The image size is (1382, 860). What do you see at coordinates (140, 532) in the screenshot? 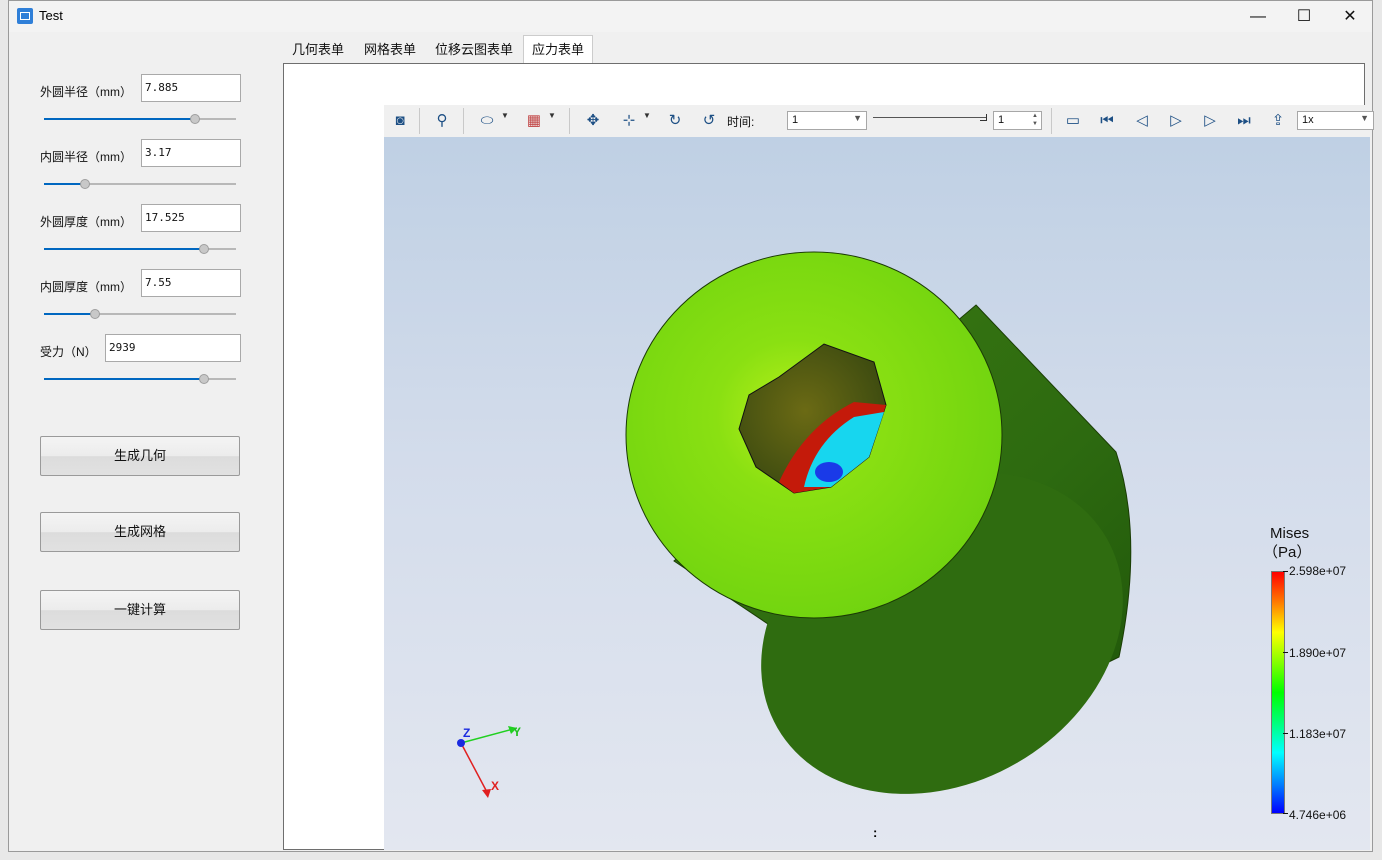
I see `generate-mesh-button: 生成网格` at bounding box center [140, 532].